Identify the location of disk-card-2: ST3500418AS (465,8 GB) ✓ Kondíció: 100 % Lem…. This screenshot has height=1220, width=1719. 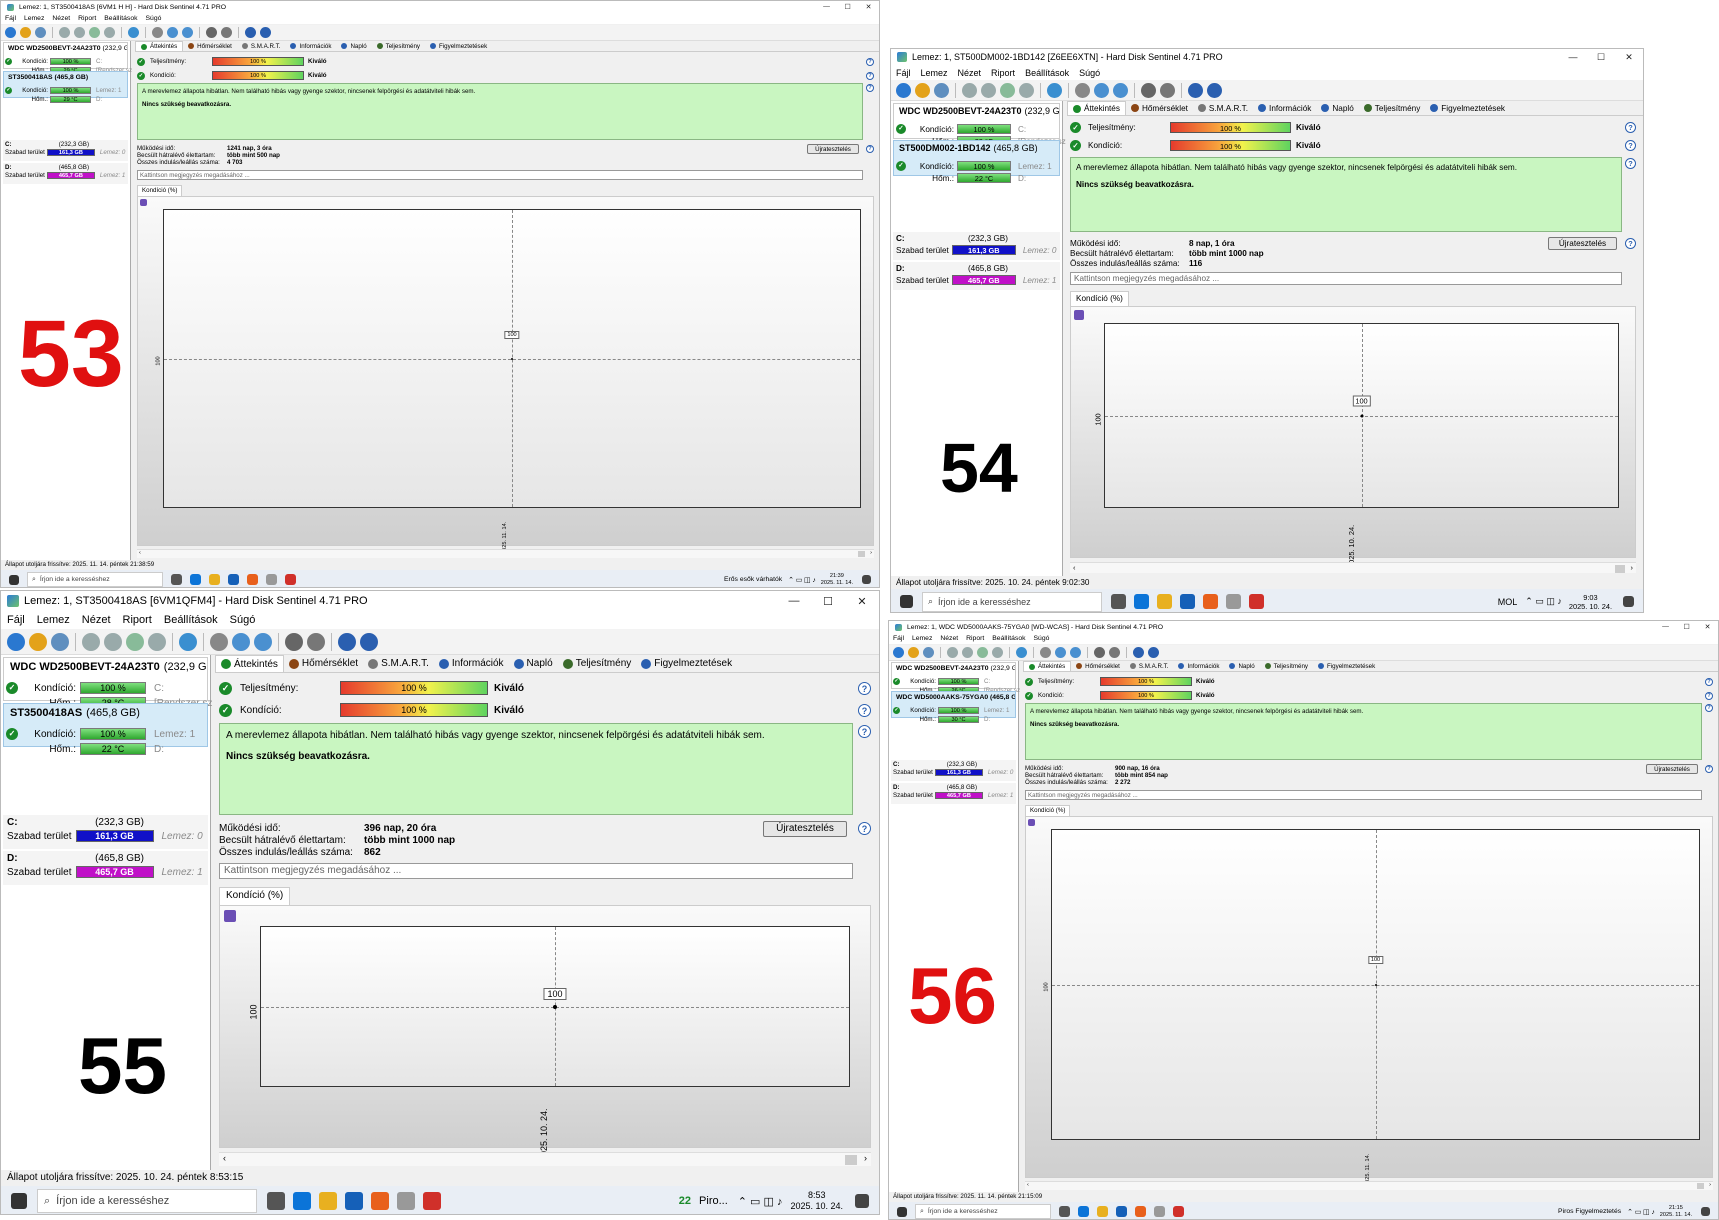
(65, 87).